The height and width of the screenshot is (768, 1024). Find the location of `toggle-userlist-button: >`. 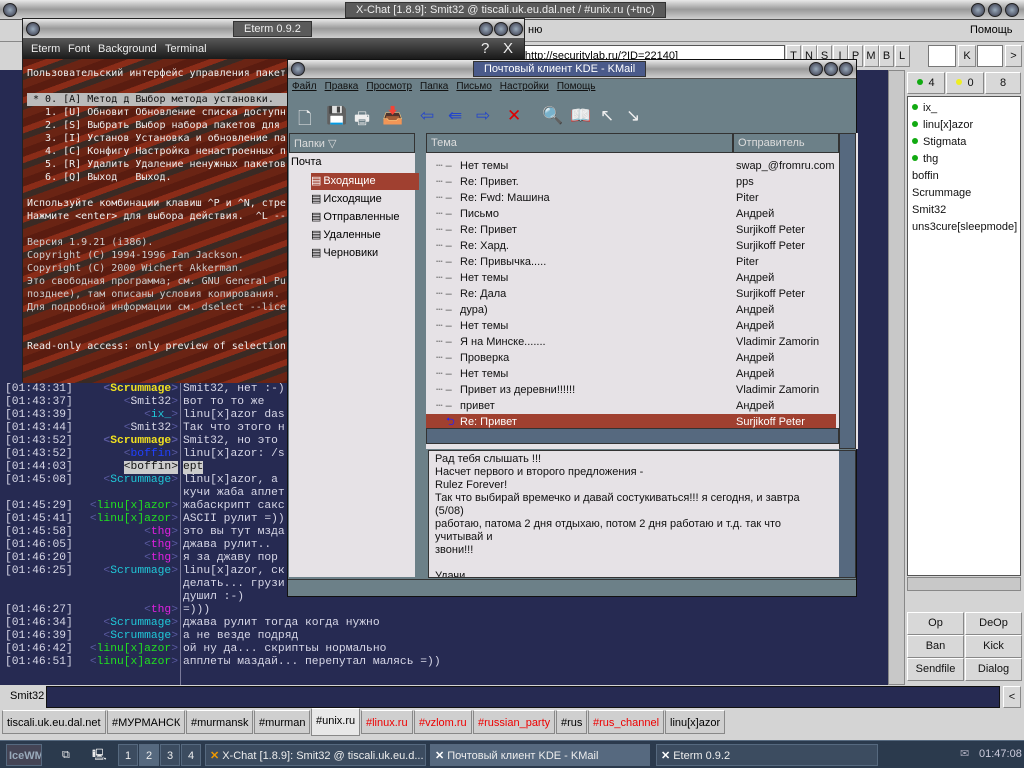

toggle-userlist-button: > is located at coordinates (1013, 56).